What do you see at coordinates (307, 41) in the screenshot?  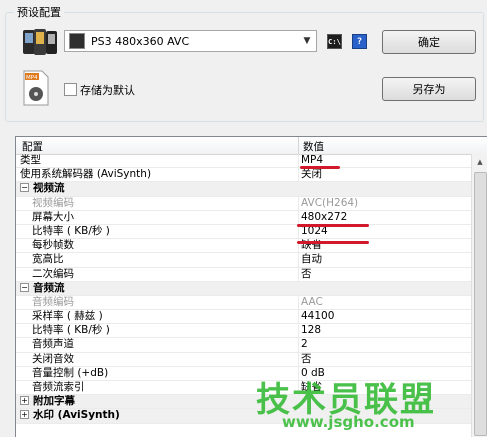 I see `chevron-down-icon: ▼` at bounding box center [307, 41].